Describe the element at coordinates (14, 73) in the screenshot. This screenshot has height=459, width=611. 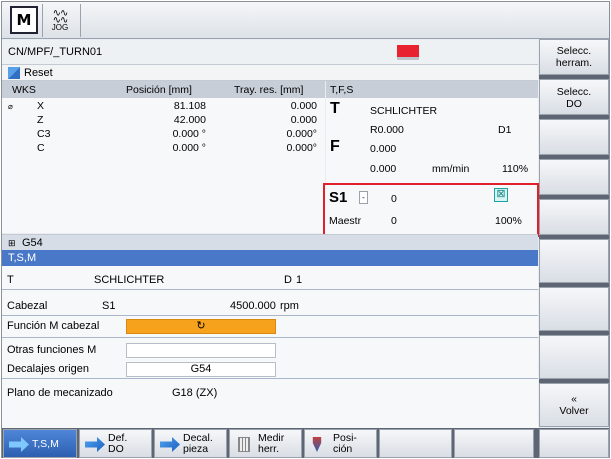
I see `reset-status-icon` at that location.